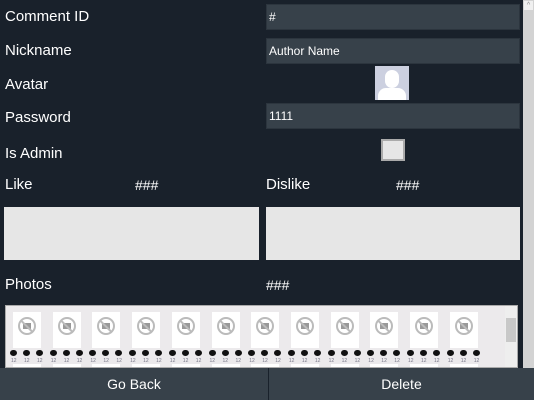 The width and height of the screenshot is (534, 400). I want to click on comment-id-field: #, so click(393, 17).